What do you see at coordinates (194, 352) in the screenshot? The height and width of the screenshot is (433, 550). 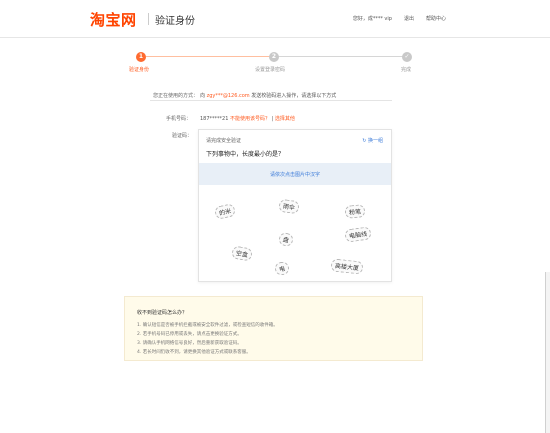 I see `help-item: 4. 若长时间仍收不到，请更换其他验证方式或联系客服。` at bounding box center [194, 352].